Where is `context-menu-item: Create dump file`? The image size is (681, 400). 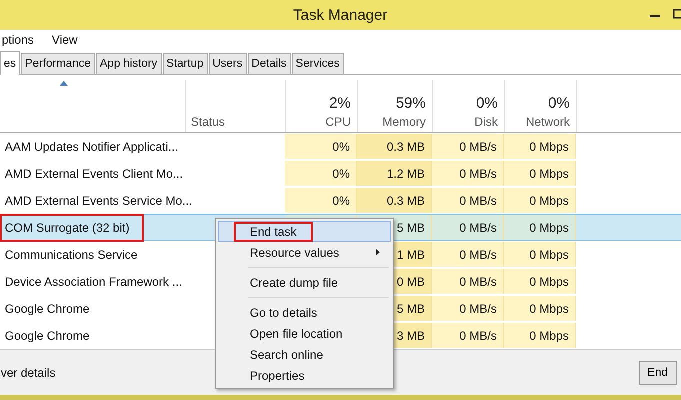
context-menu-item: Create dump file is located at coordinates (304, 282).